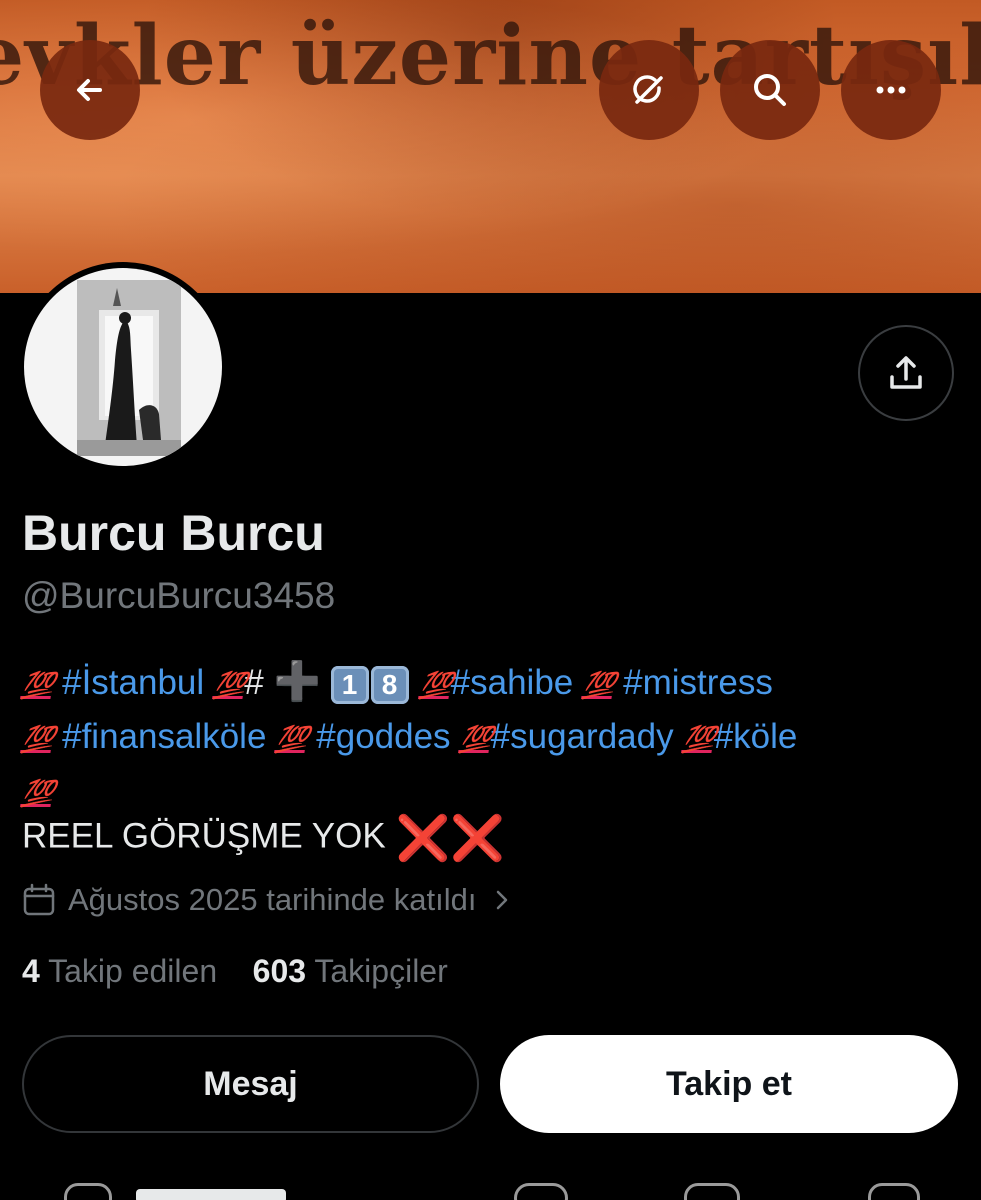 The image size is (981, 1200). I want to click on profile-handle: @BurcuBurcu3458, so click(179, 595).